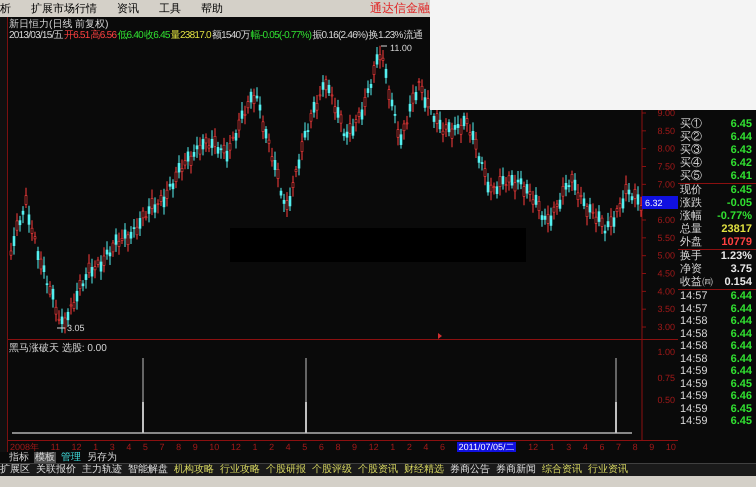 The width and height of the screenshot is (756, 487). Describe the element at coordinates (157, 36) in the screenshot. I see `quote-info-text: 收6.45` at that location.